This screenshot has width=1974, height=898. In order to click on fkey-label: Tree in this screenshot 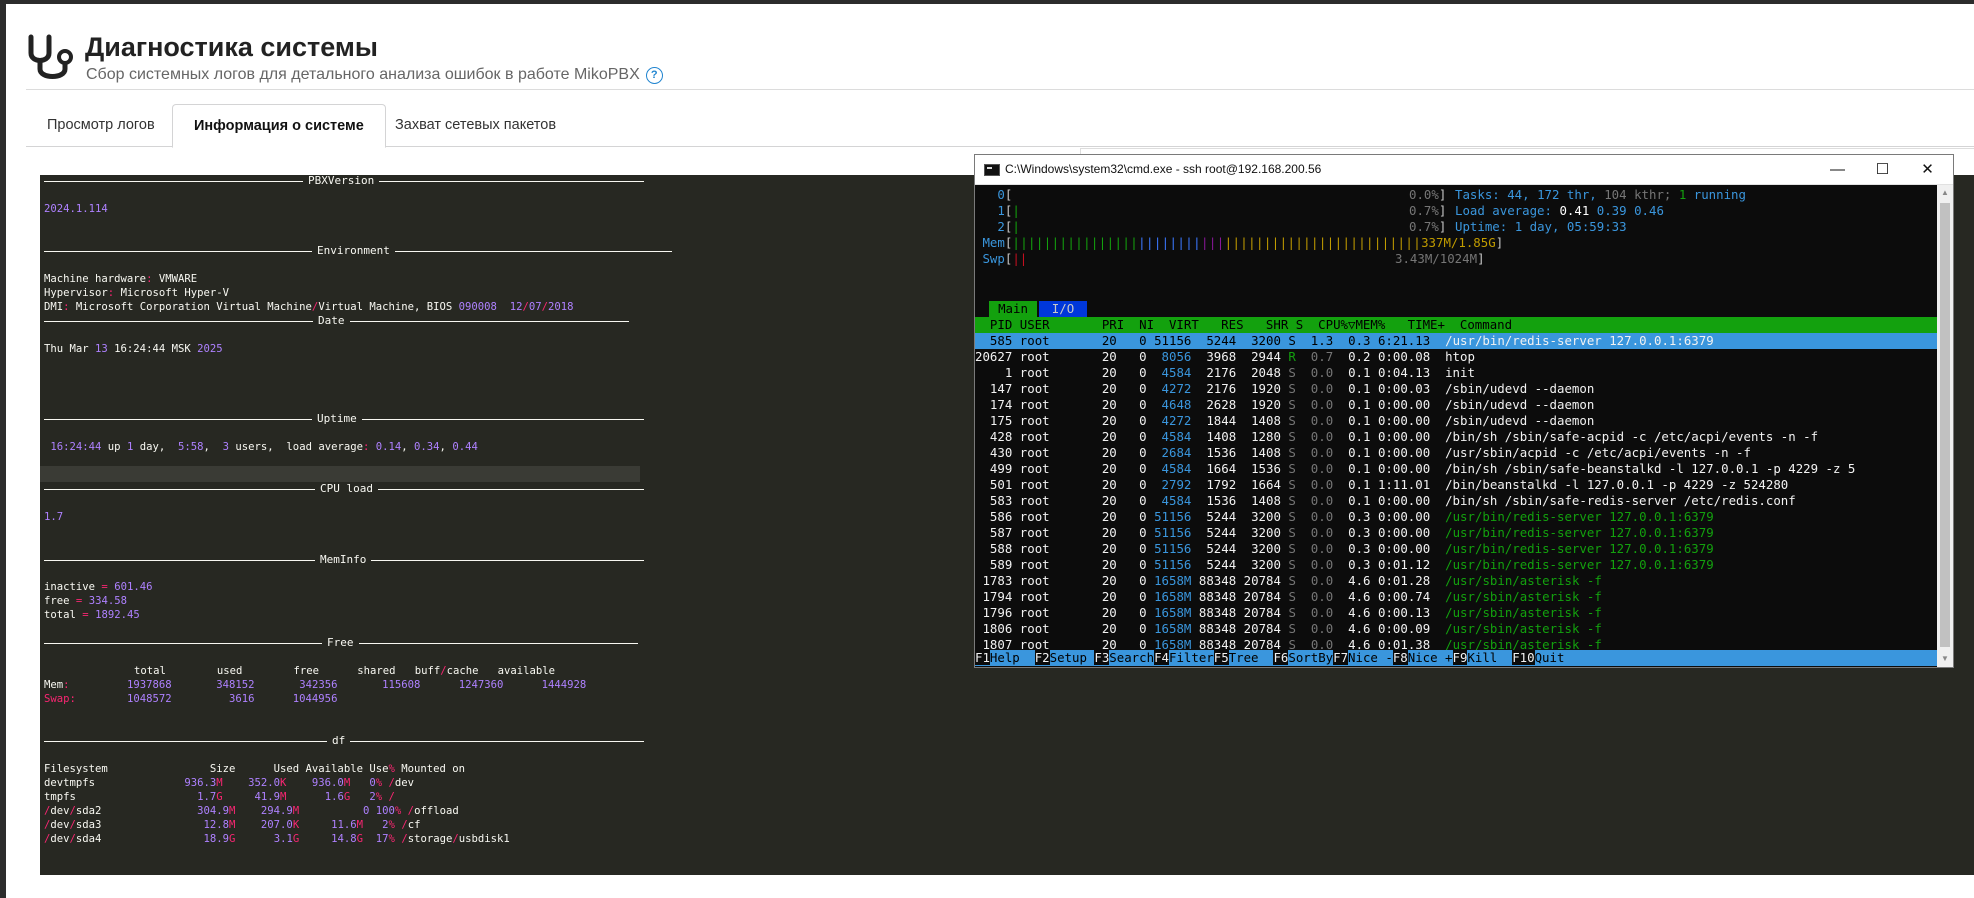, I will do `click(1251, 657)`.